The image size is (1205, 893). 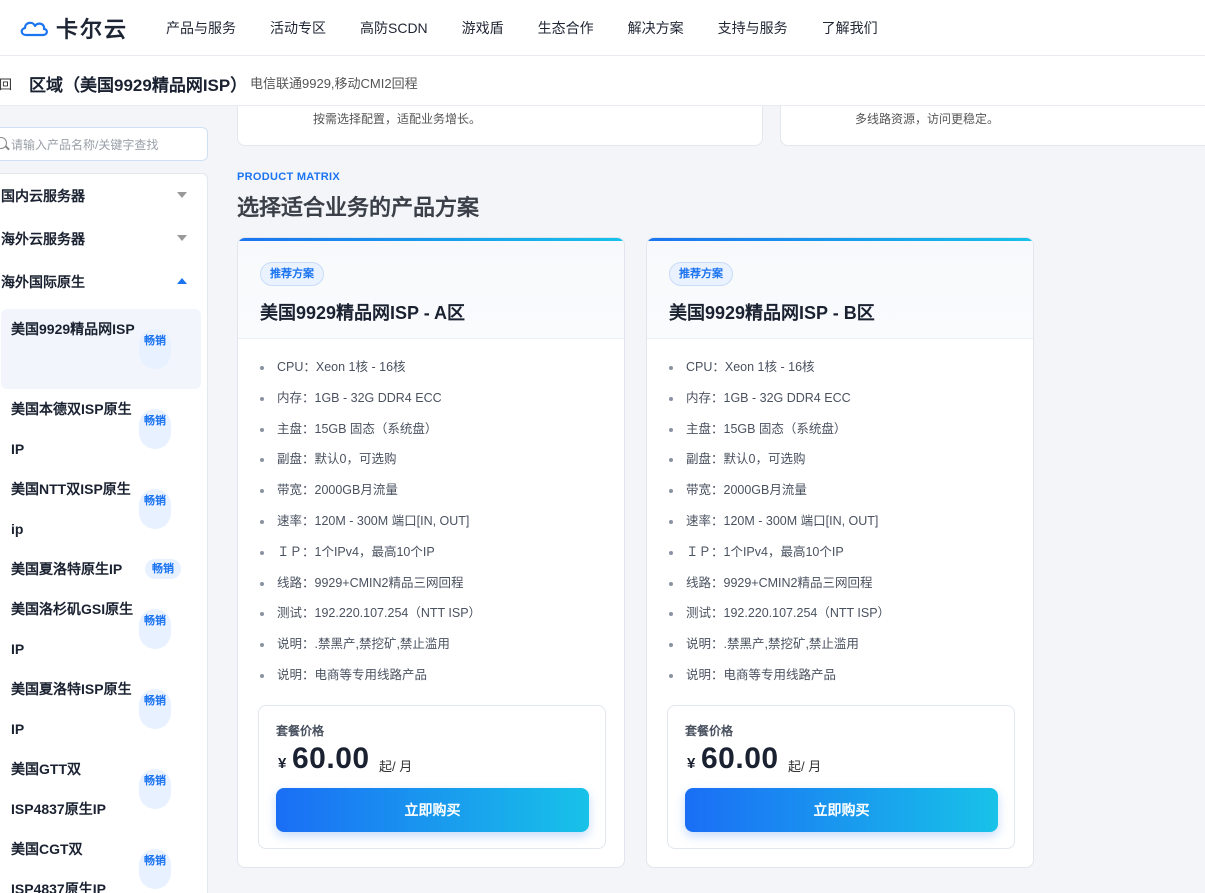 What do you see at coordinates (500, 126) in the screenshot?
I see `feature-card: 按需选择配置，适配业务增长。` at bounding box center [500, 126].